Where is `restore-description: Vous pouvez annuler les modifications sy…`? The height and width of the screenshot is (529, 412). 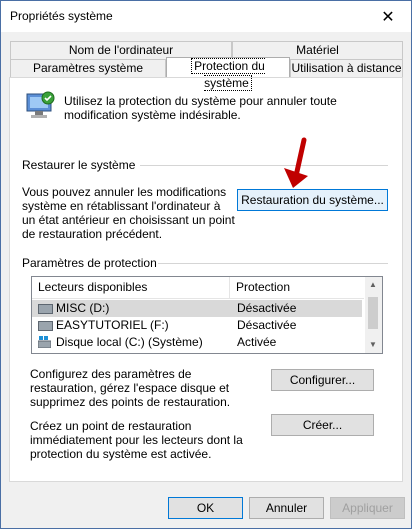 restore-description: Vous pouvez annuler les modifications sy… is located at coordinates (128, 213).